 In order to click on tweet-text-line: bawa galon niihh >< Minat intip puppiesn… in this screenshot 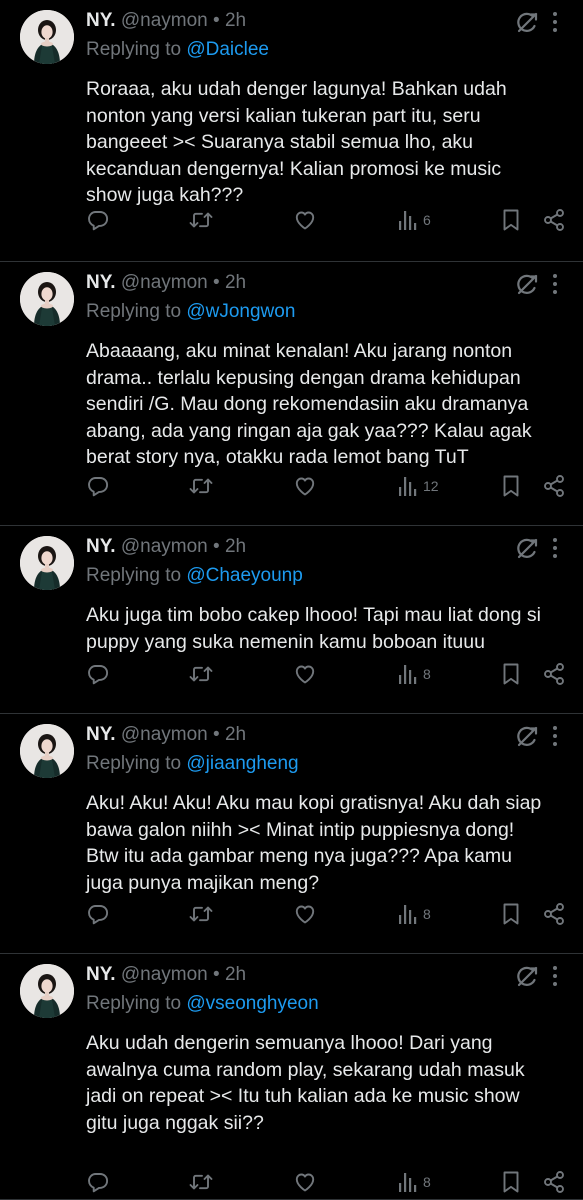, I will do `click(300, 829)`.